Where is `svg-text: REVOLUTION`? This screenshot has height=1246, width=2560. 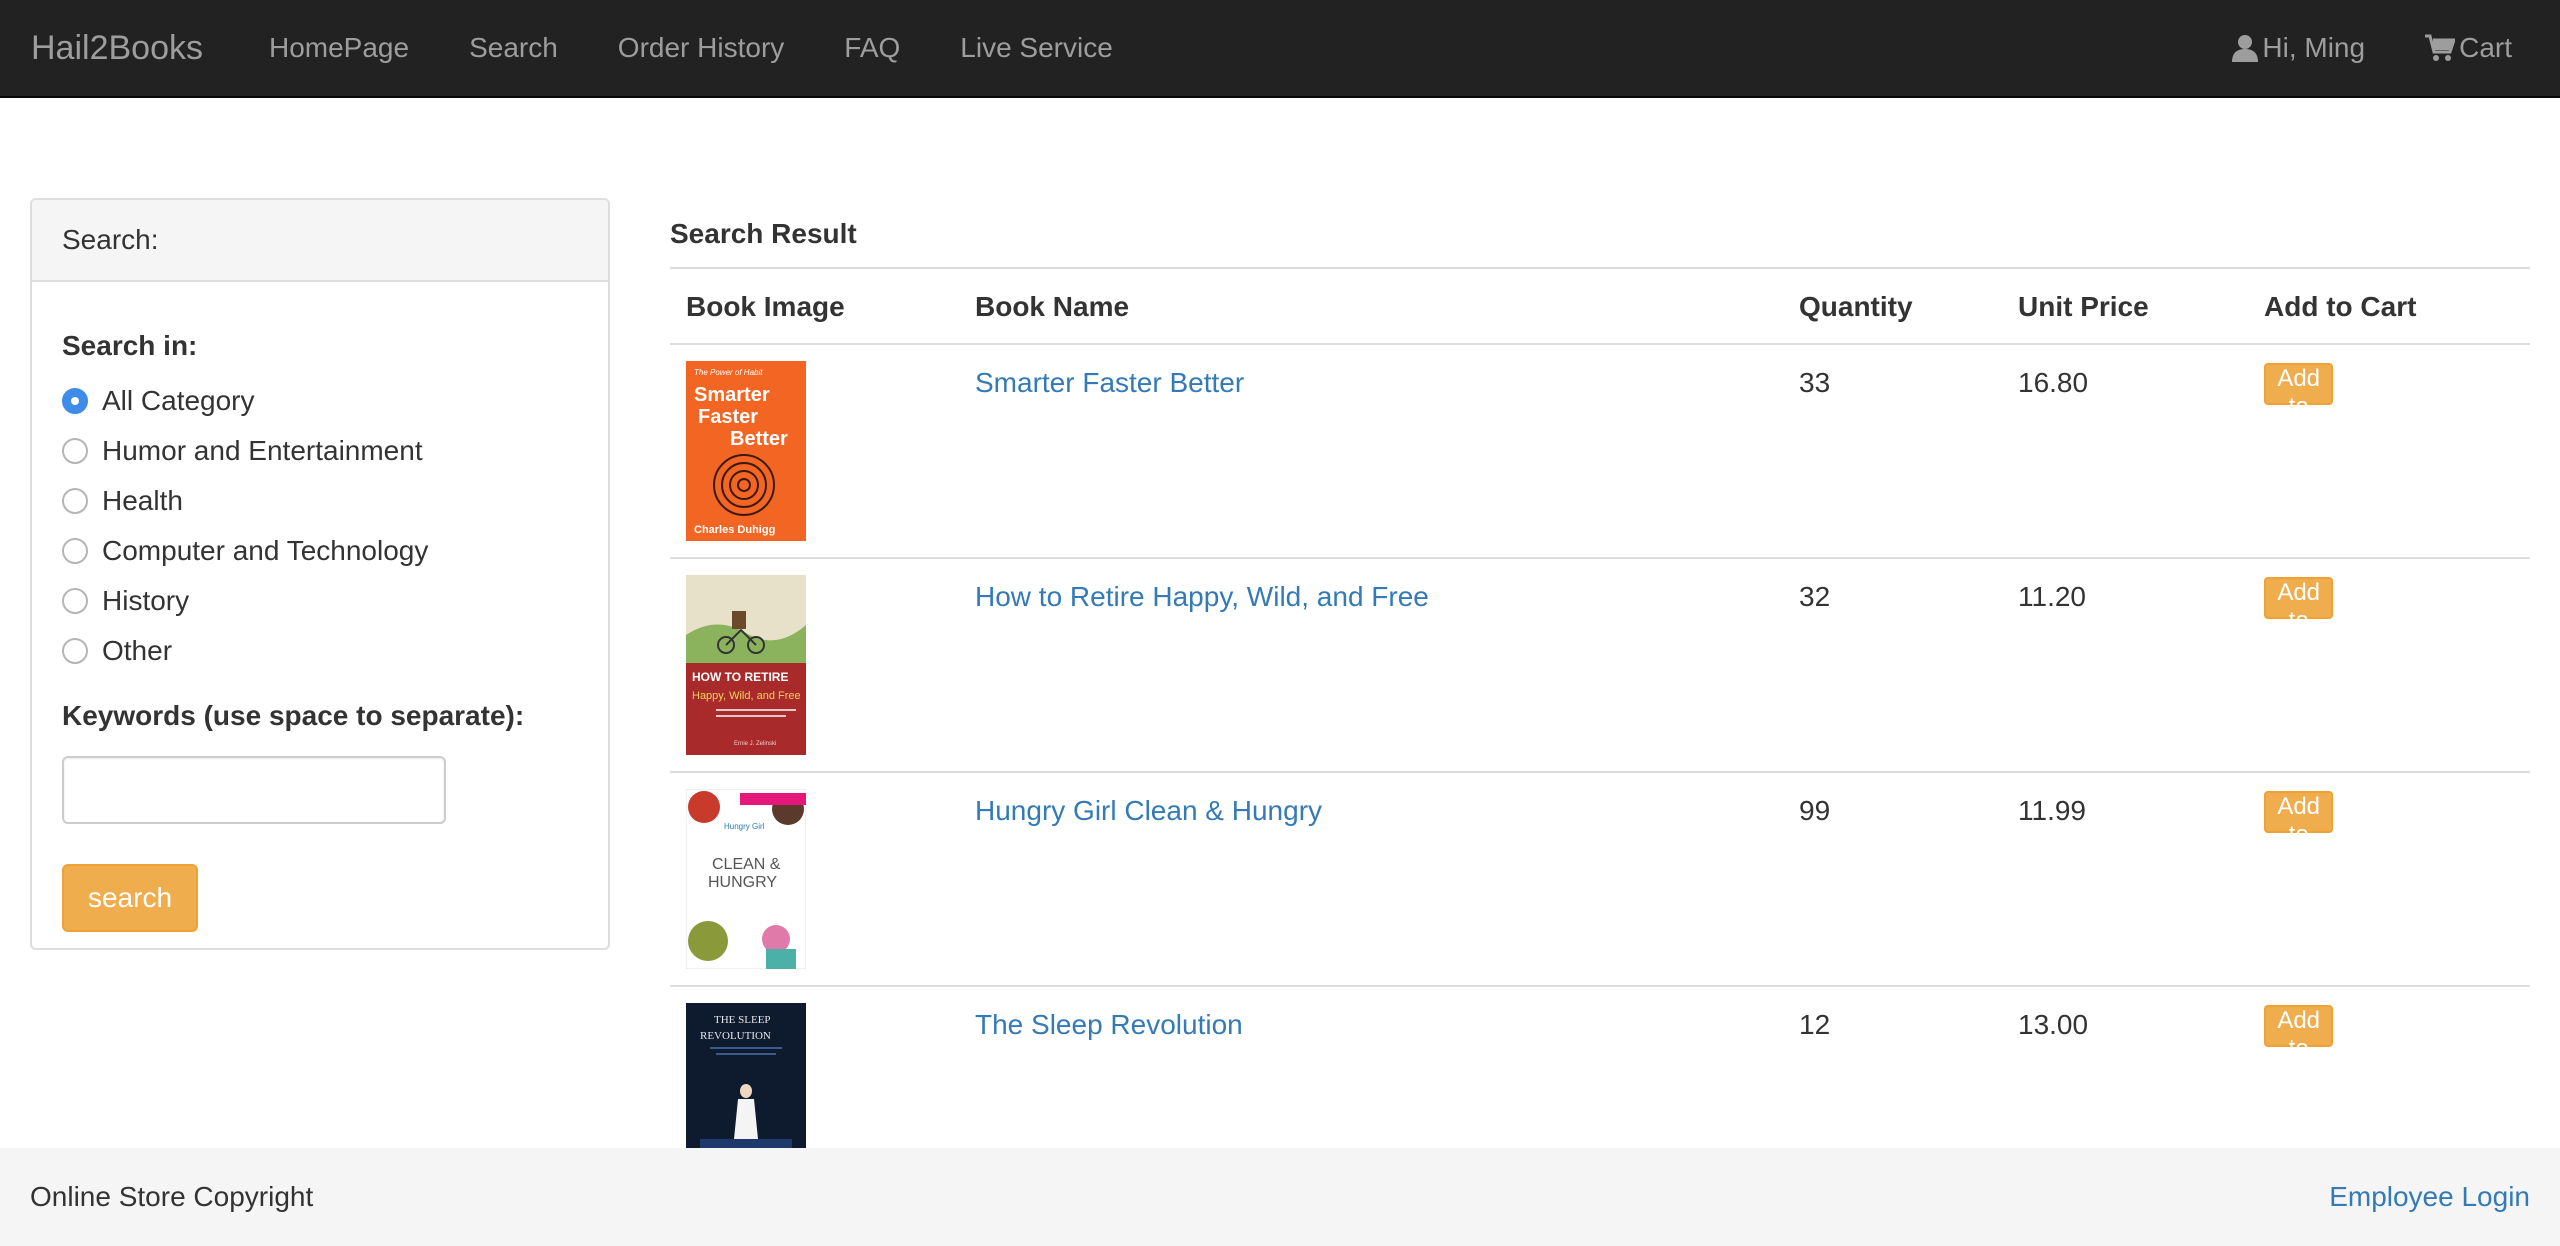 svg-text: REVOLUTION is located at coordinates (735, 1036).